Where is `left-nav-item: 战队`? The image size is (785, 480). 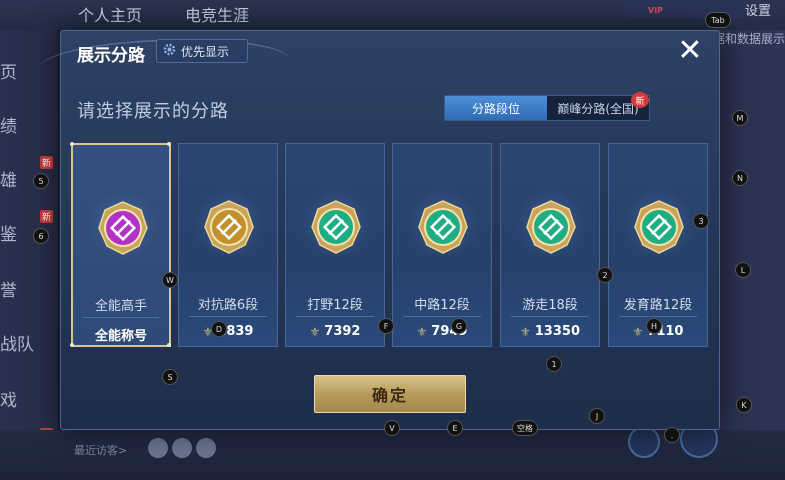
left-nav-item: 战队 is located at coordinates (17, 342).